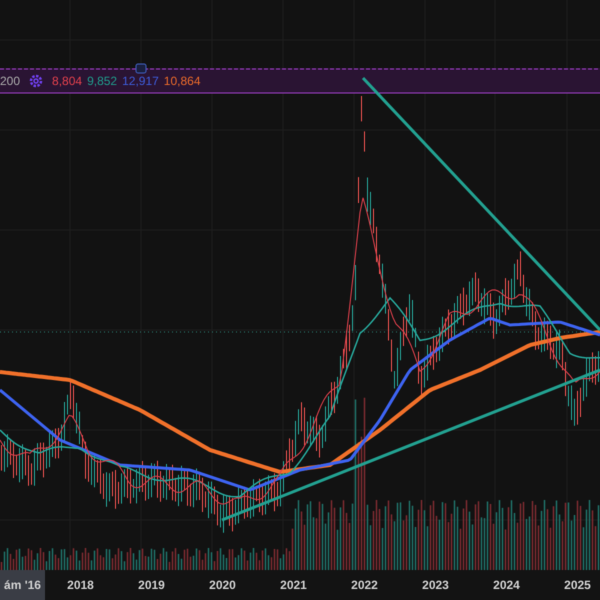 The width and height of the screenshot is (600, 600). I want to click on indicator-value: 10,864, so click(182, 81).